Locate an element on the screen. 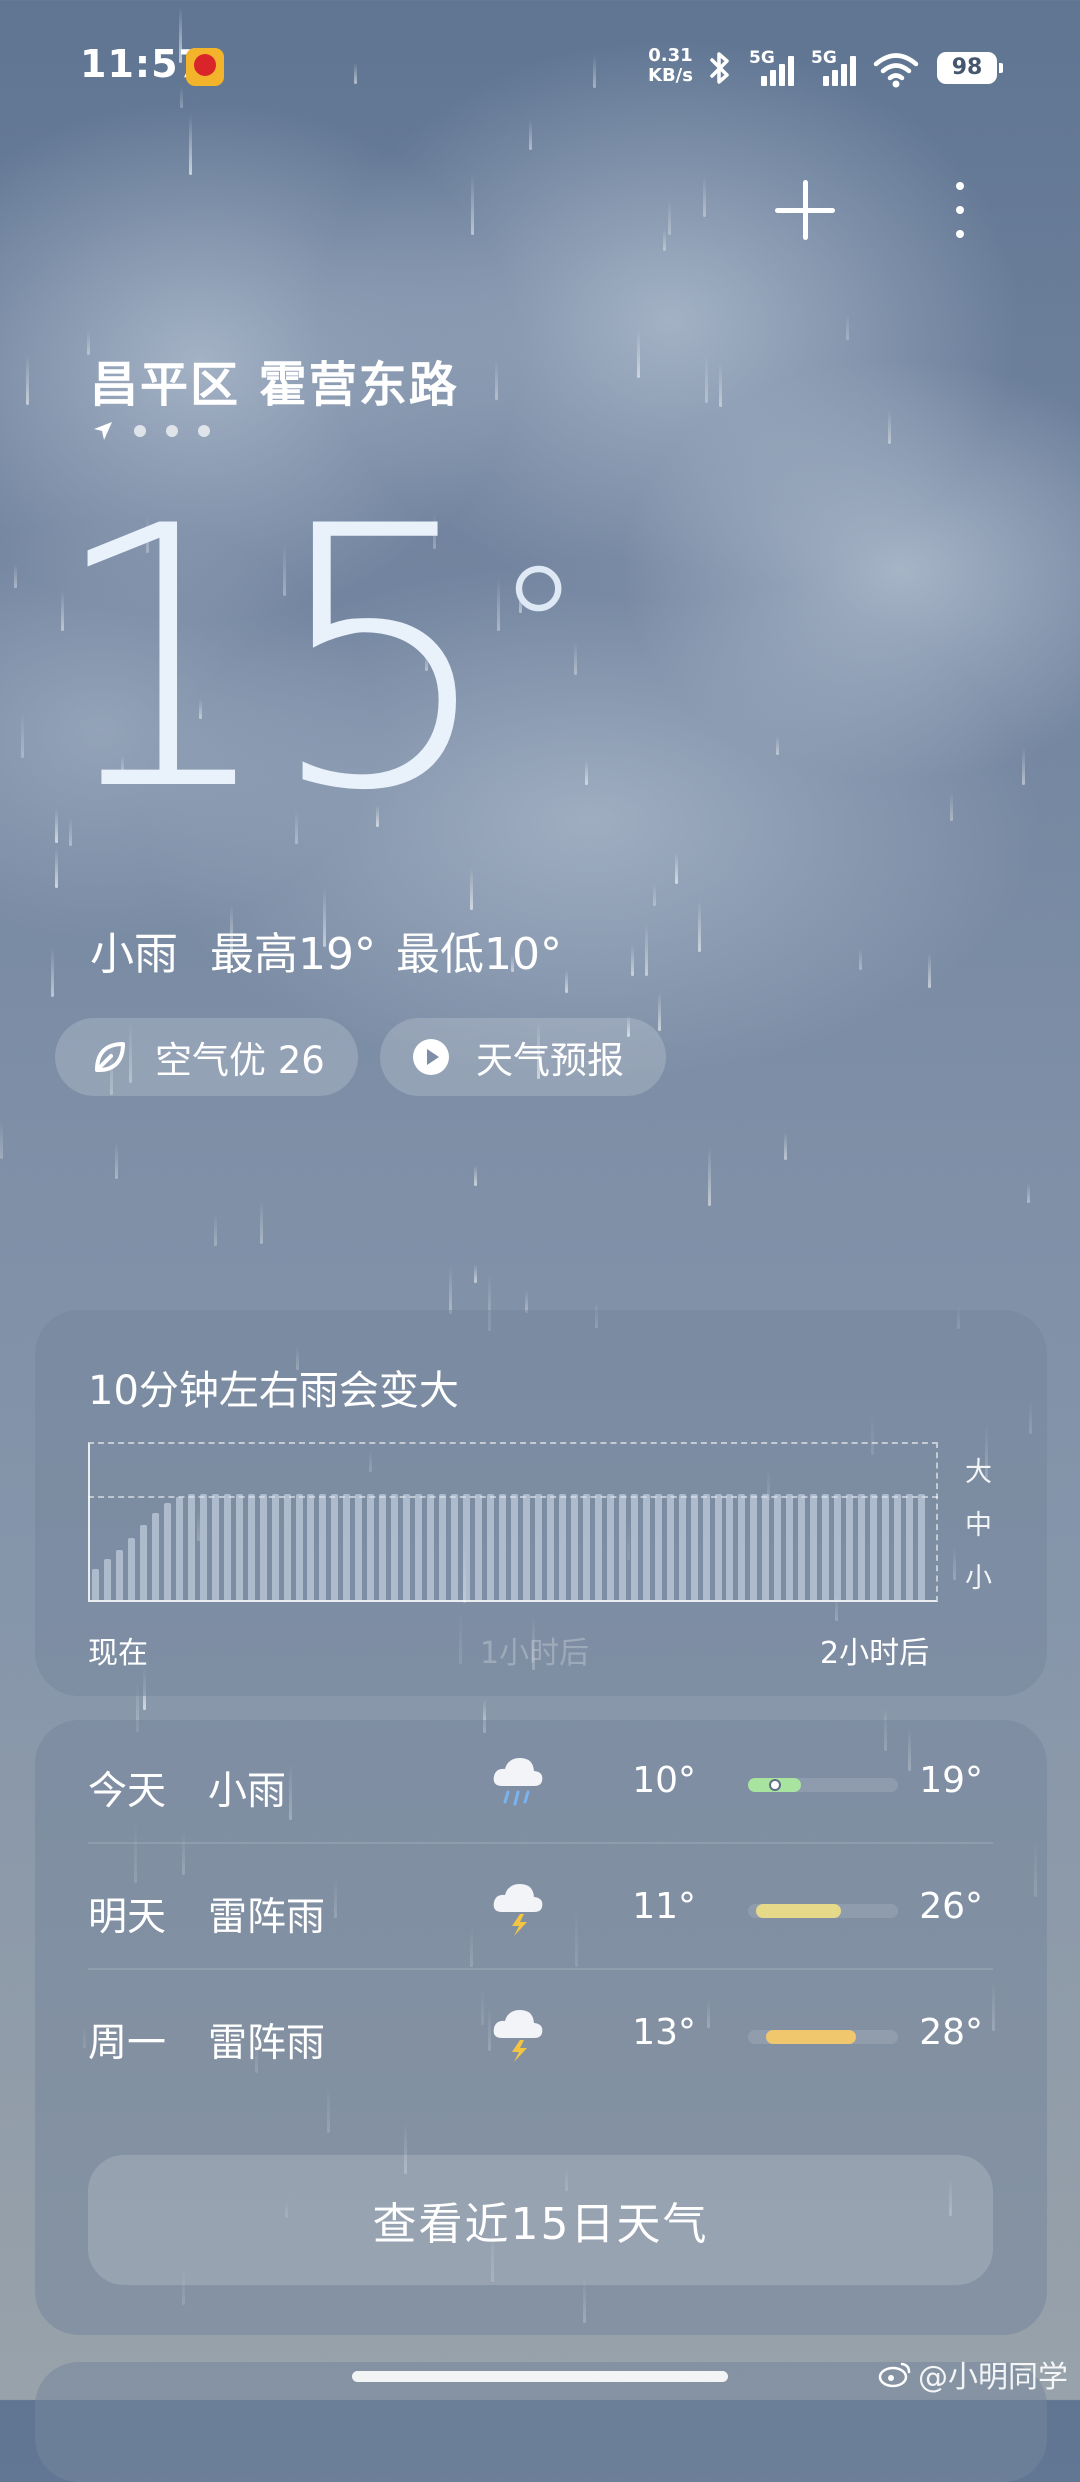  network-speed: 0.31 KB/s is located at coordinates (670, 66).